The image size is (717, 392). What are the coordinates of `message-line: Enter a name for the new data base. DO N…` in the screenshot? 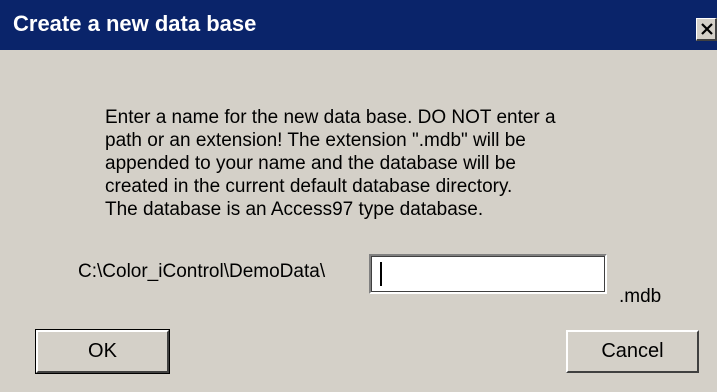 It's located at (330, 117).